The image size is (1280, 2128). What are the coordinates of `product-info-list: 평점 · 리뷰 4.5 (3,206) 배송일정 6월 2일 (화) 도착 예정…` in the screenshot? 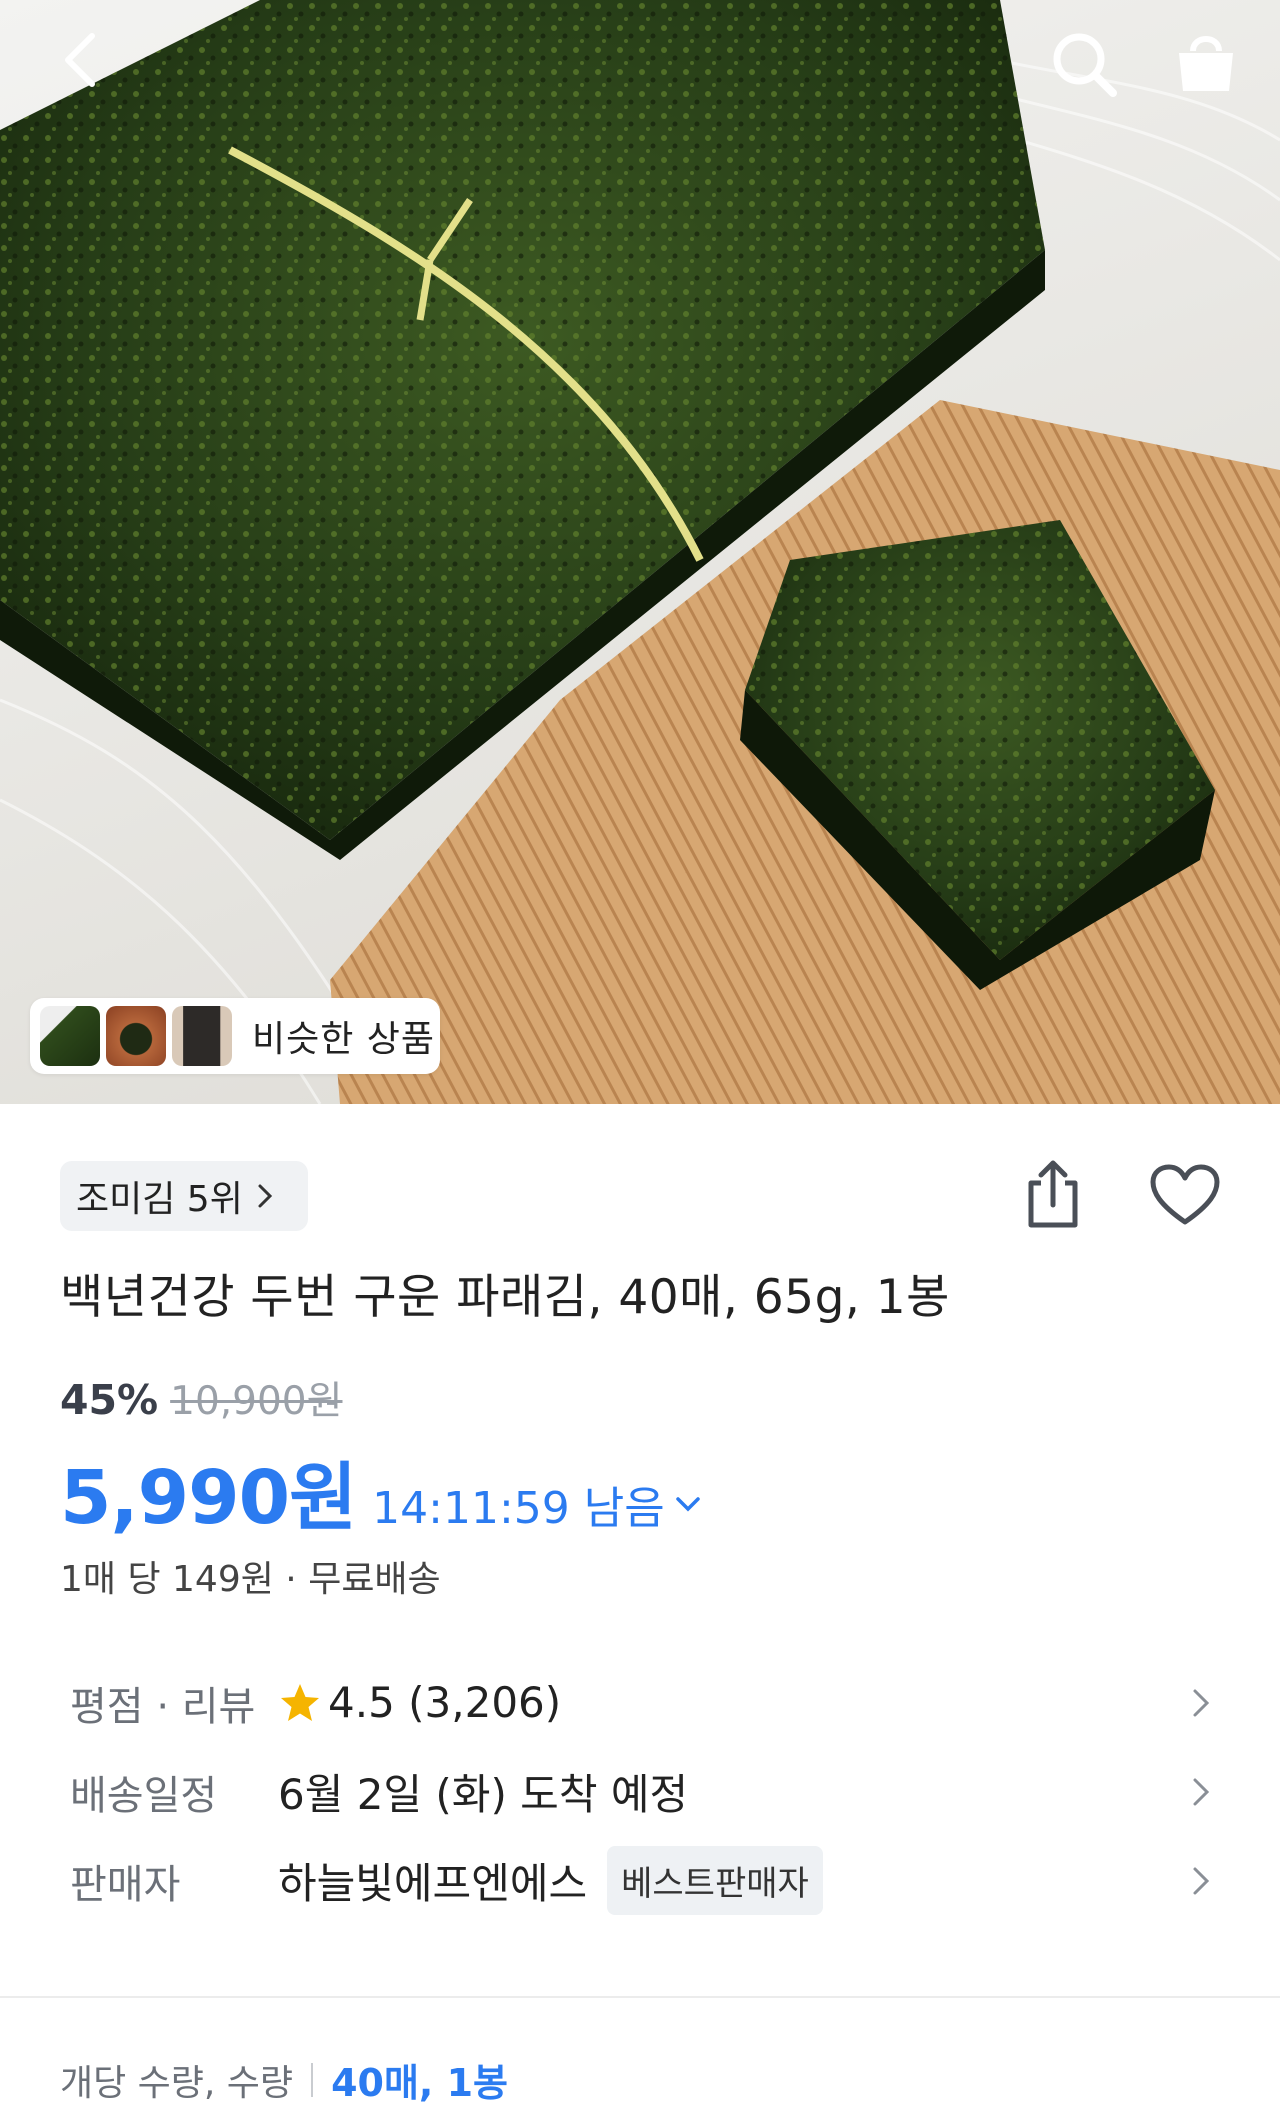 It's located at (640, 1791).